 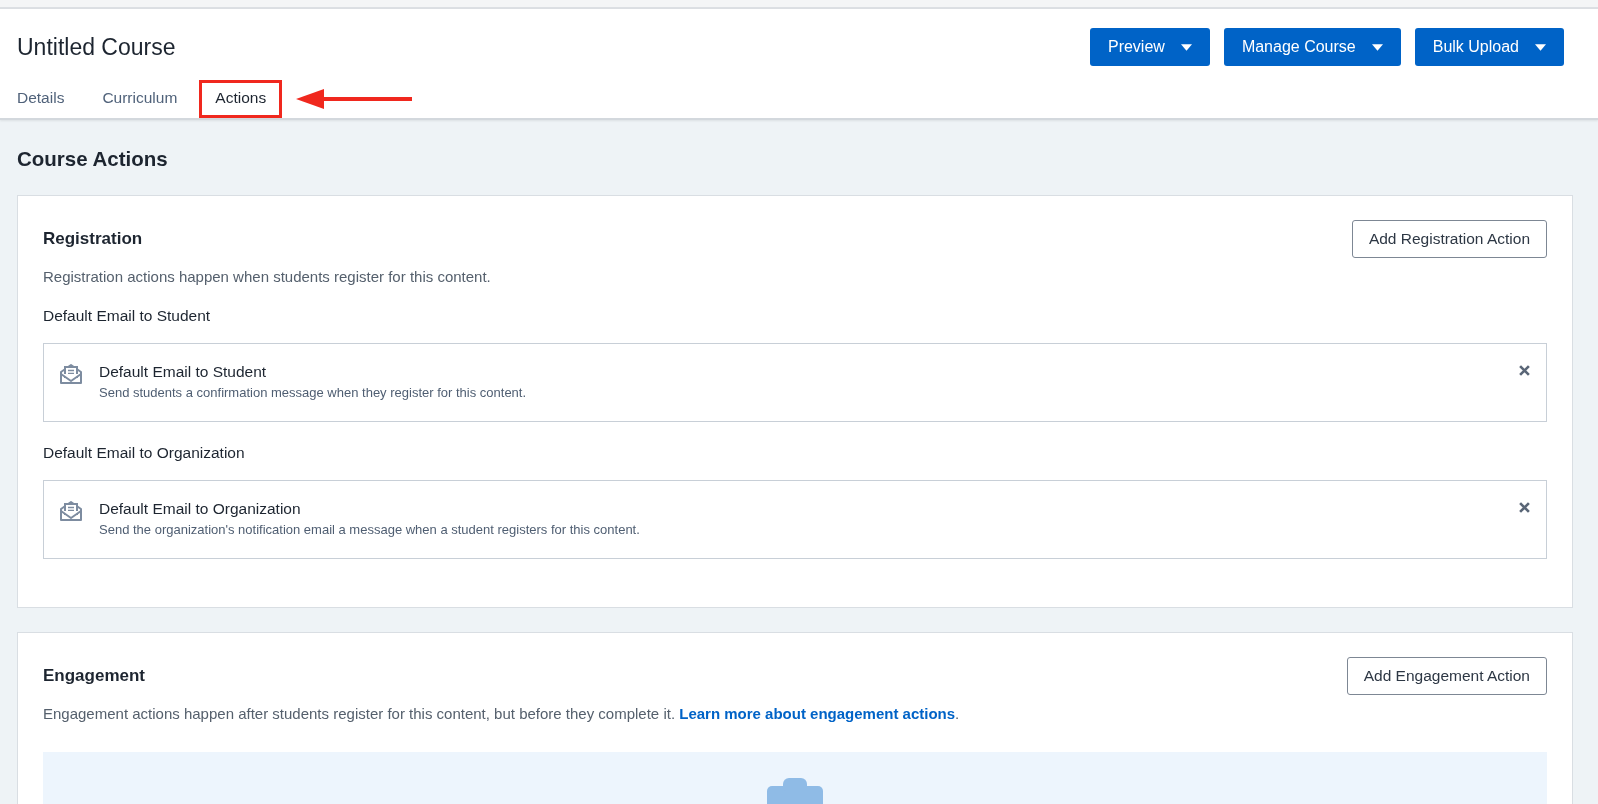 I want to click on section-description: Registration actions happen when students register for this content., so click(x=267, y=276).